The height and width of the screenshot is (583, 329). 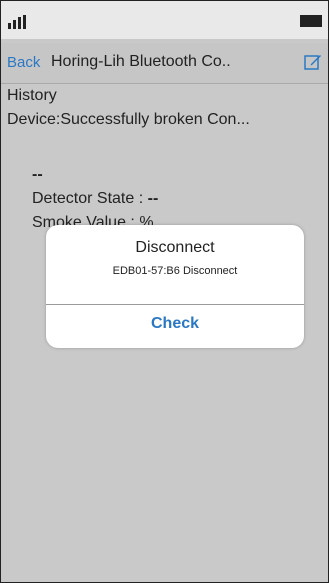 I want to click on device-name-placeholder: --, so click(x=37, y=174).